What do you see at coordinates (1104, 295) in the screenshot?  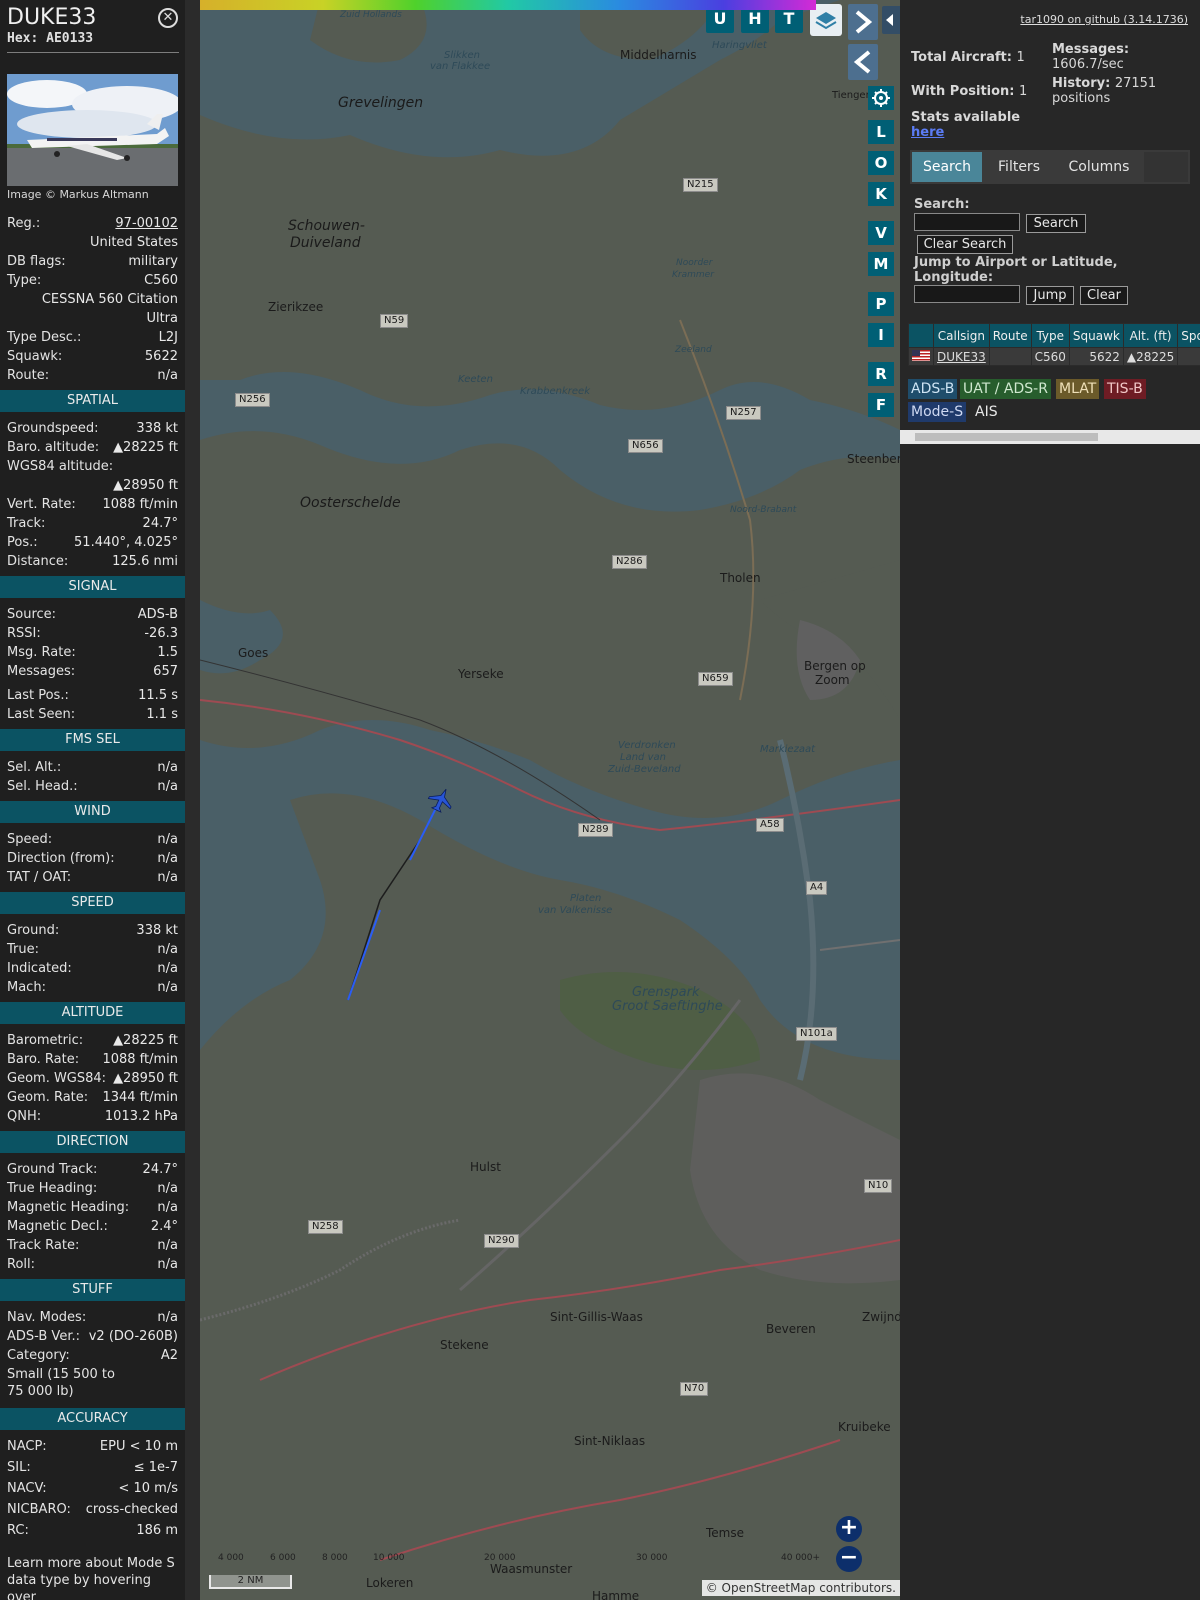 I see `clear-button: Clear` at bounding box center [1104, 295].